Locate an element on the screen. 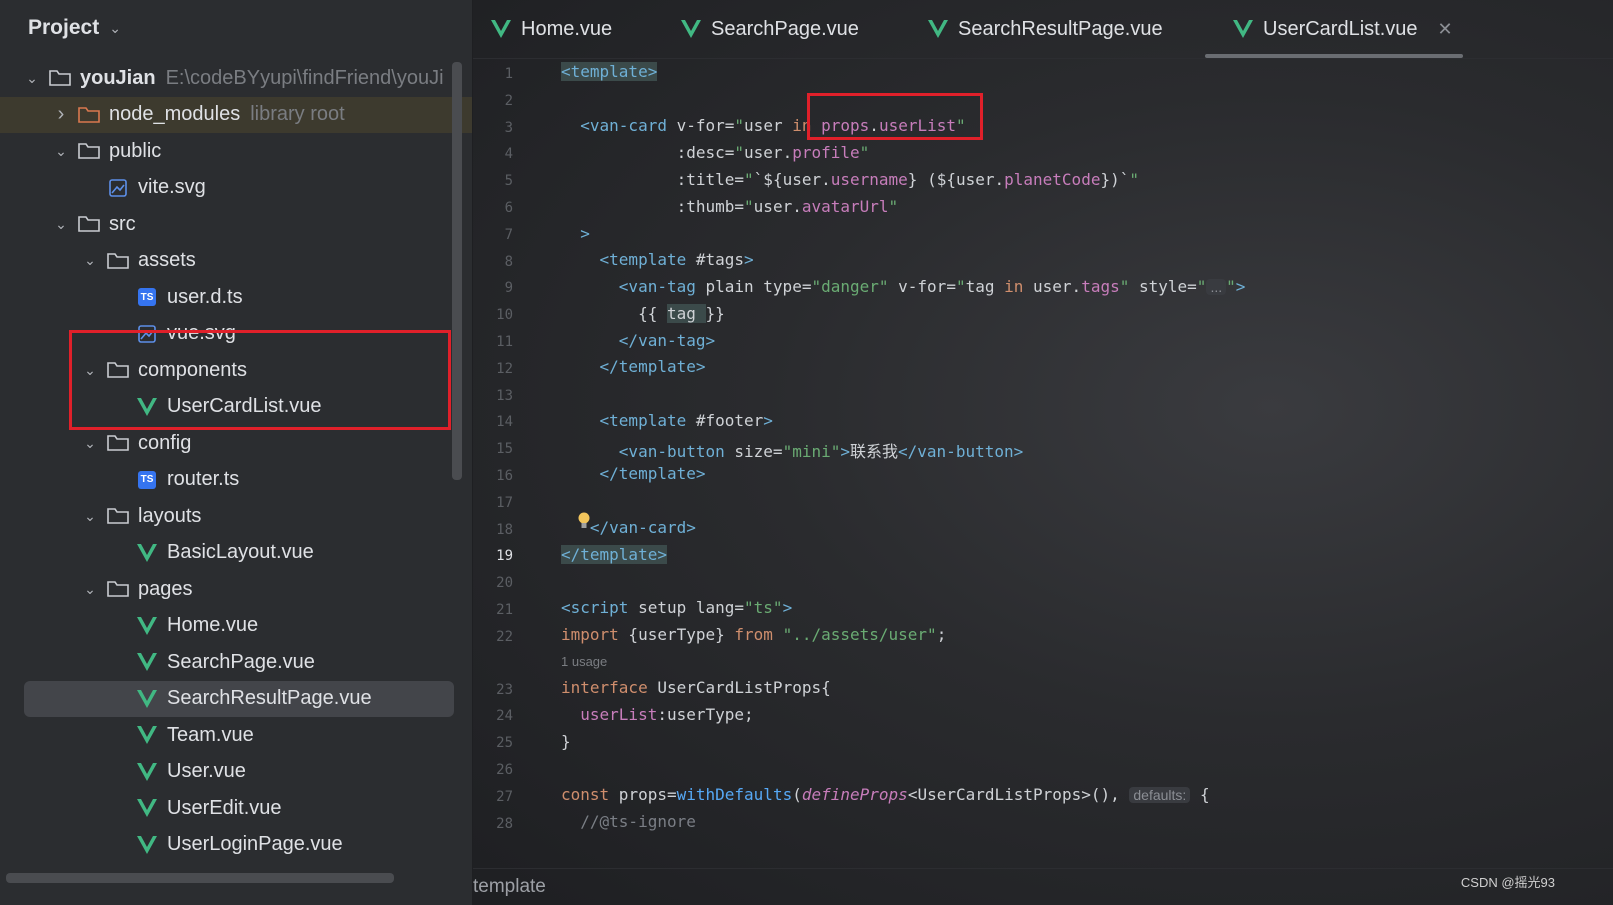  code-line-7: > is located at coordinates (585, 233).